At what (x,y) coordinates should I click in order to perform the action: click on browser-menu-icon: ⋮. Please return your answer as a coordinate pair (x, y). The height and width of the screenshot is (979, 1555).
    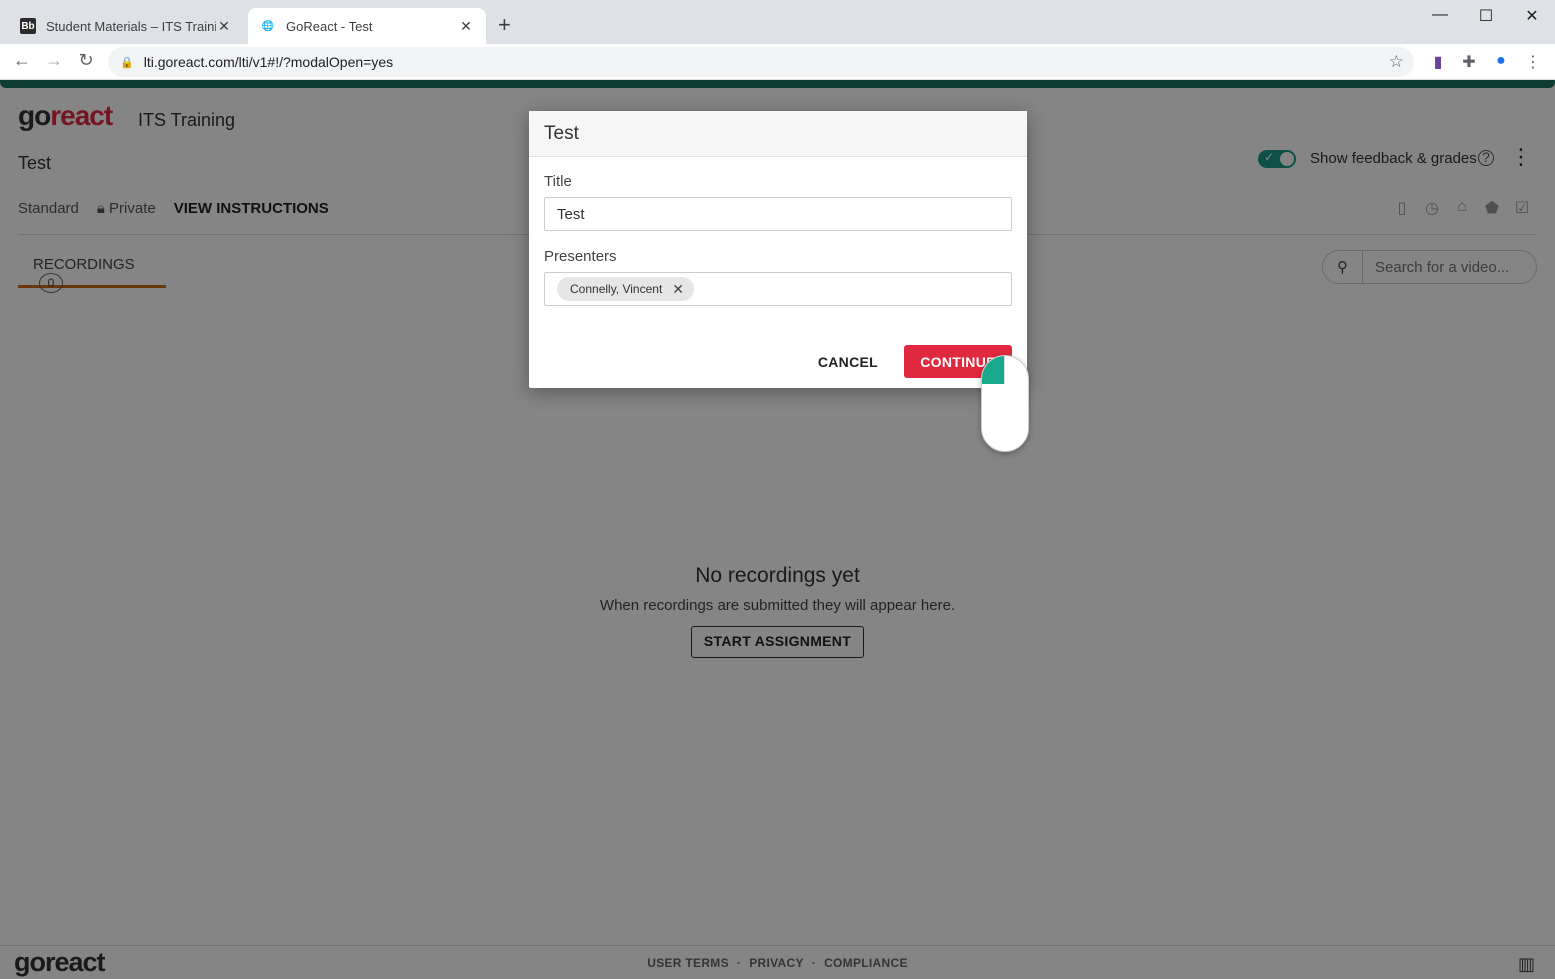
    Looking at the image, I should click on (1533, 62).